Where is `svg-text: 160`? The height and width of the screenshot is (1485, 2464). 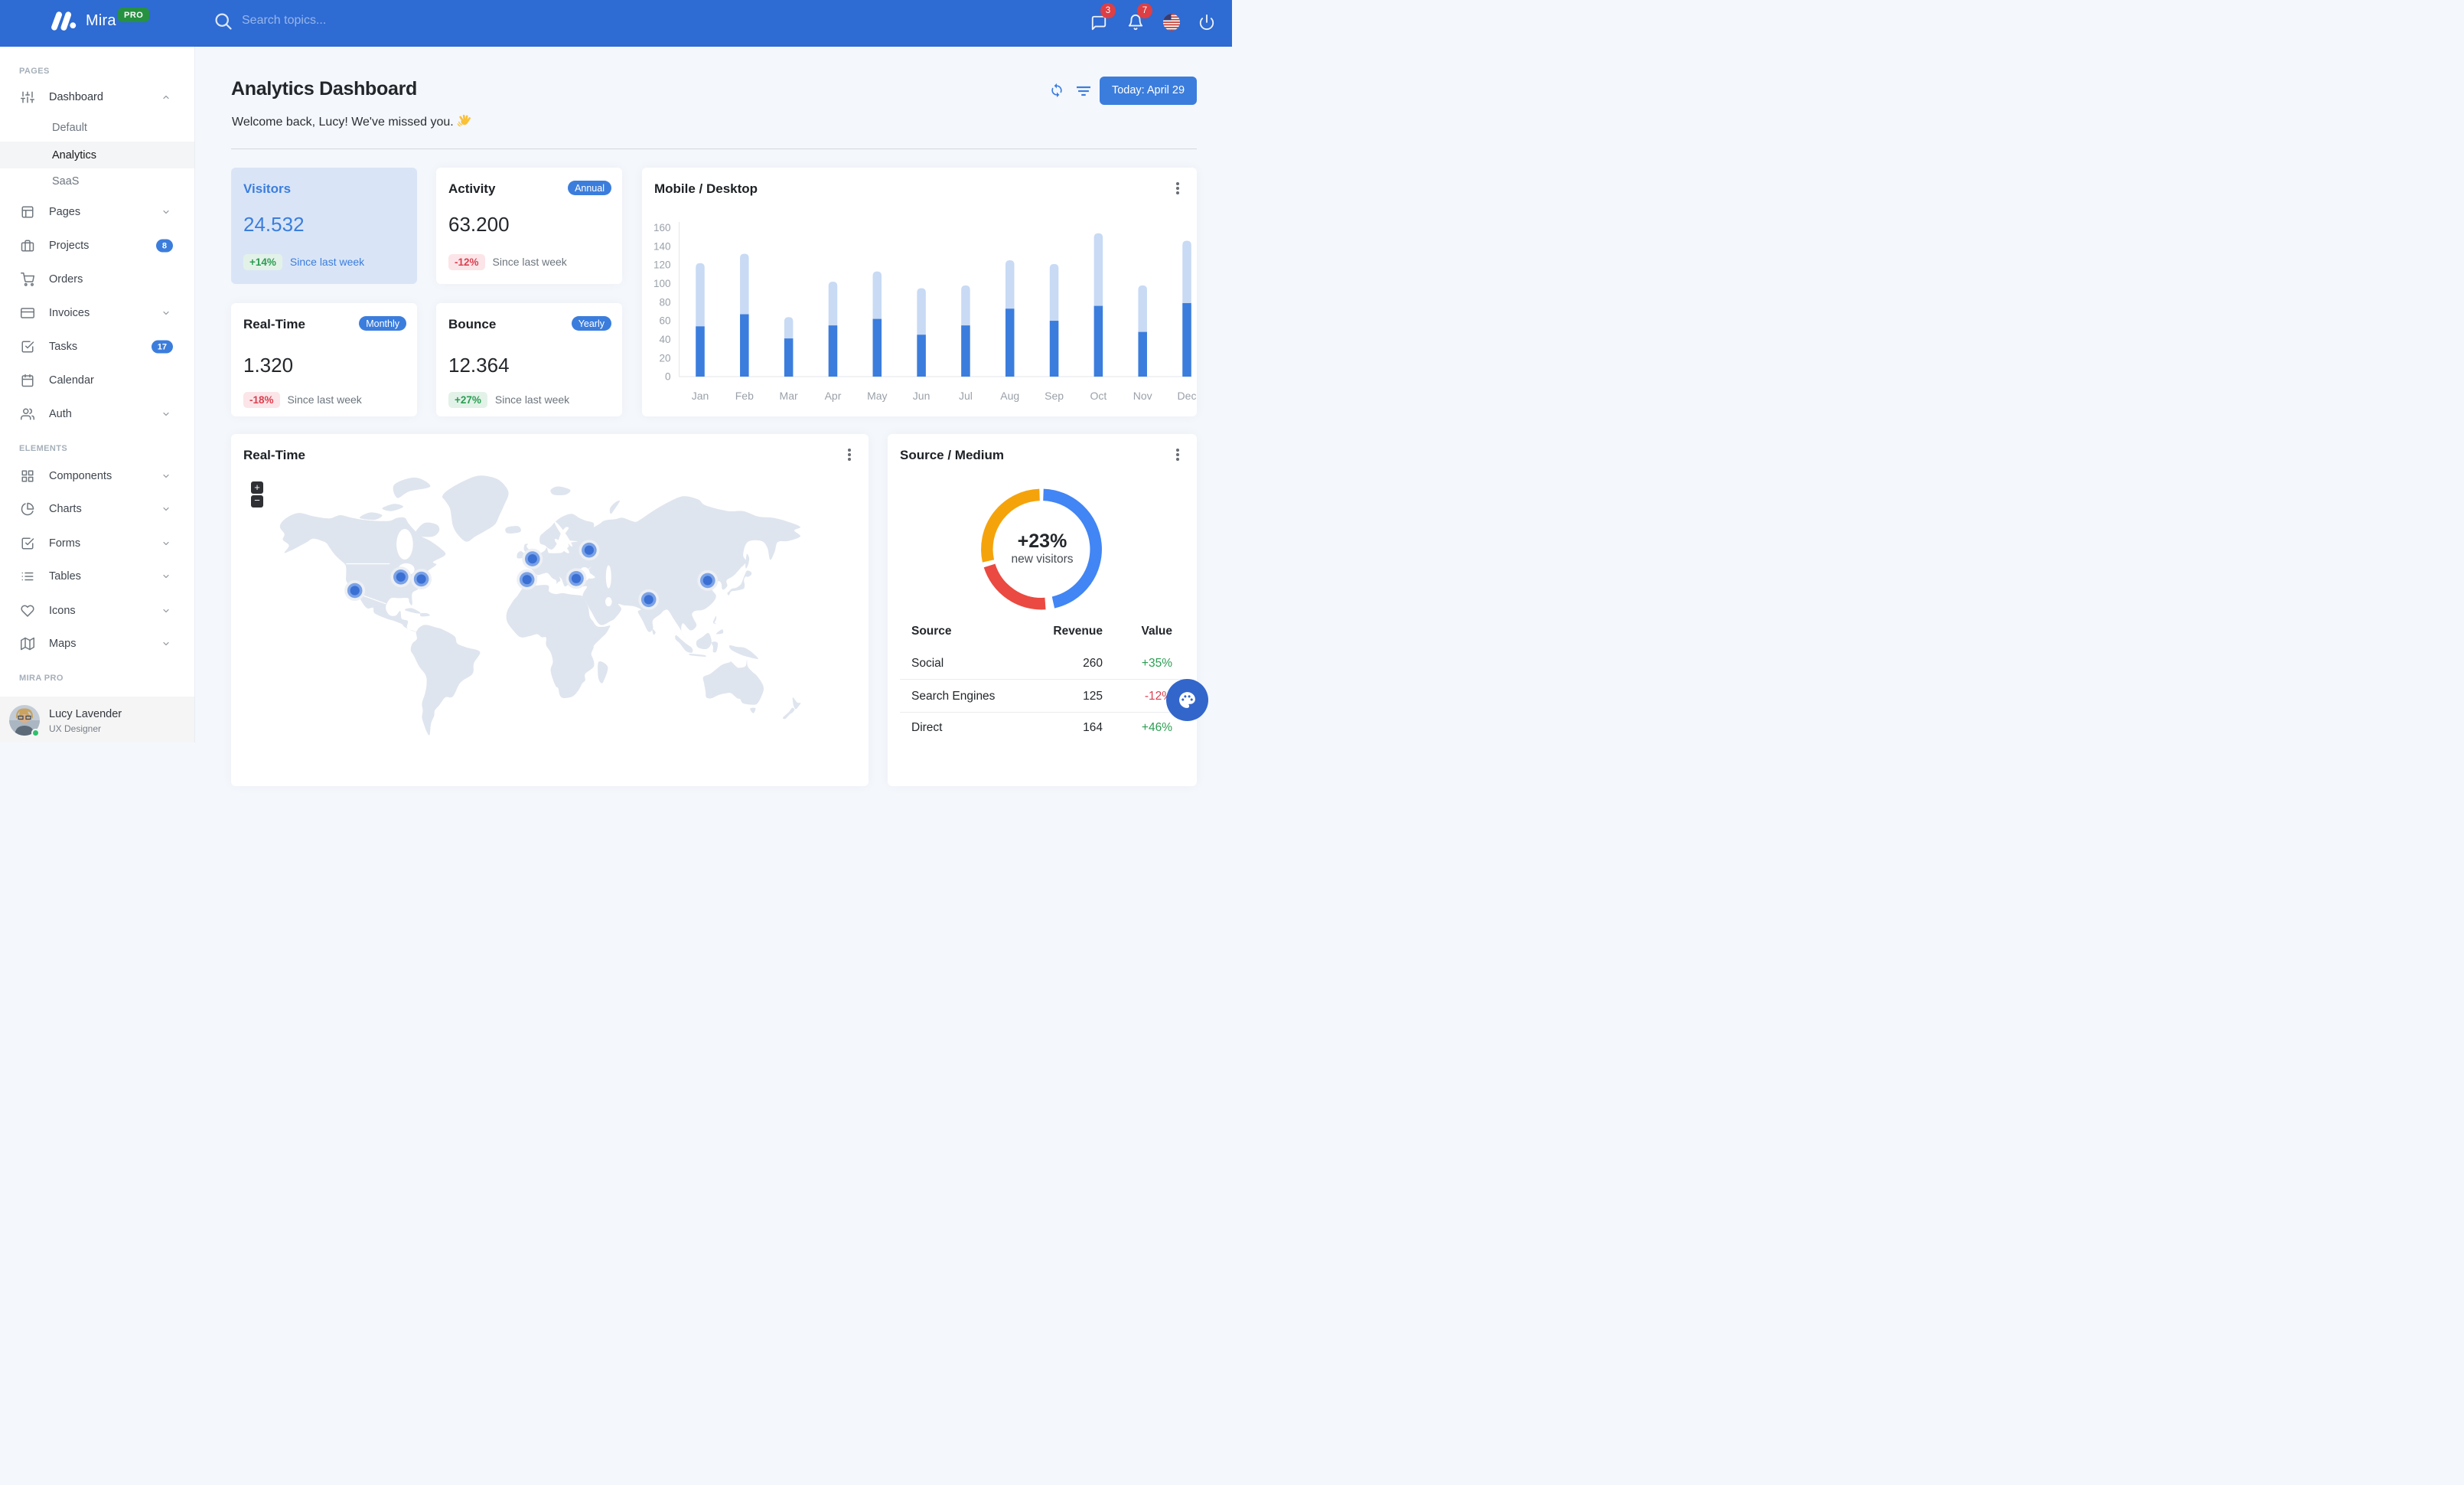
svg-text: 160 is located at coordinates (662, 227).